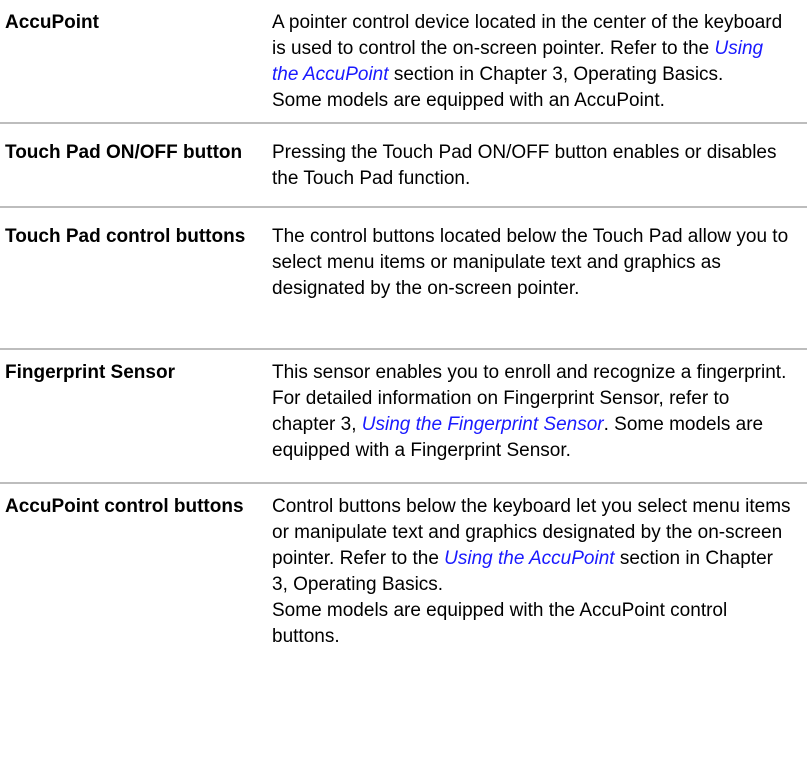 The image size is (807, 759). Describe the element at coordinates (556, 74) in the screenshot. I see `description-text: section in Chapter 3, Operating Basics.` at that location.